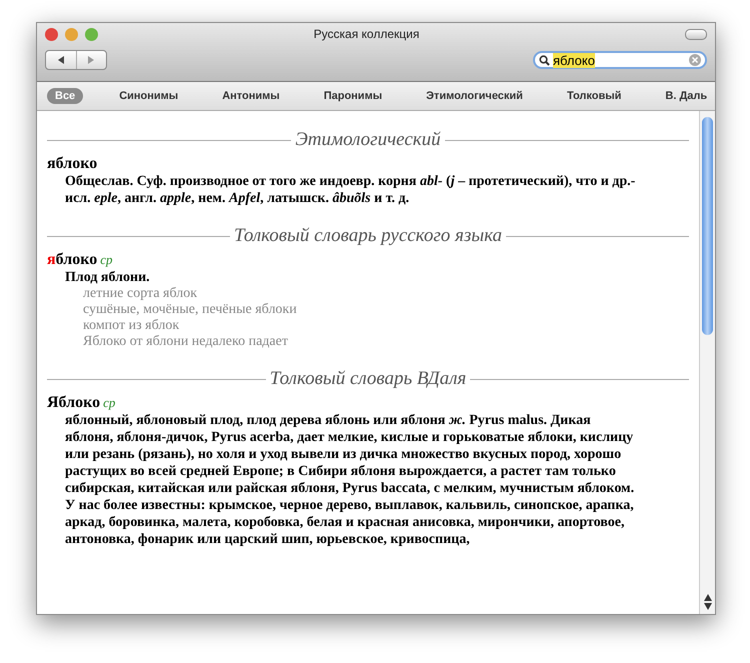 Image resolution: width=750 pixels, height=663 pixels. Describe the element at coordinates (91, 60) in the screenshot. I see `right-triangle-icon` at that location.